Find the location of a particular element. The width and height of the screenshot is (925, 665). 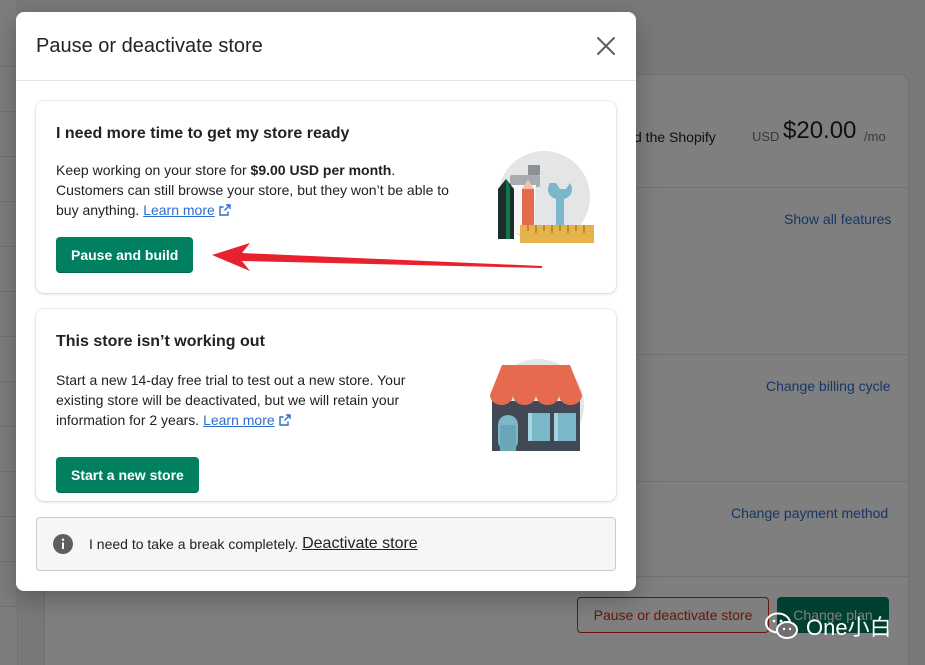

price-highlight: $9.00 USD per month is located at coordinates (321, 170).